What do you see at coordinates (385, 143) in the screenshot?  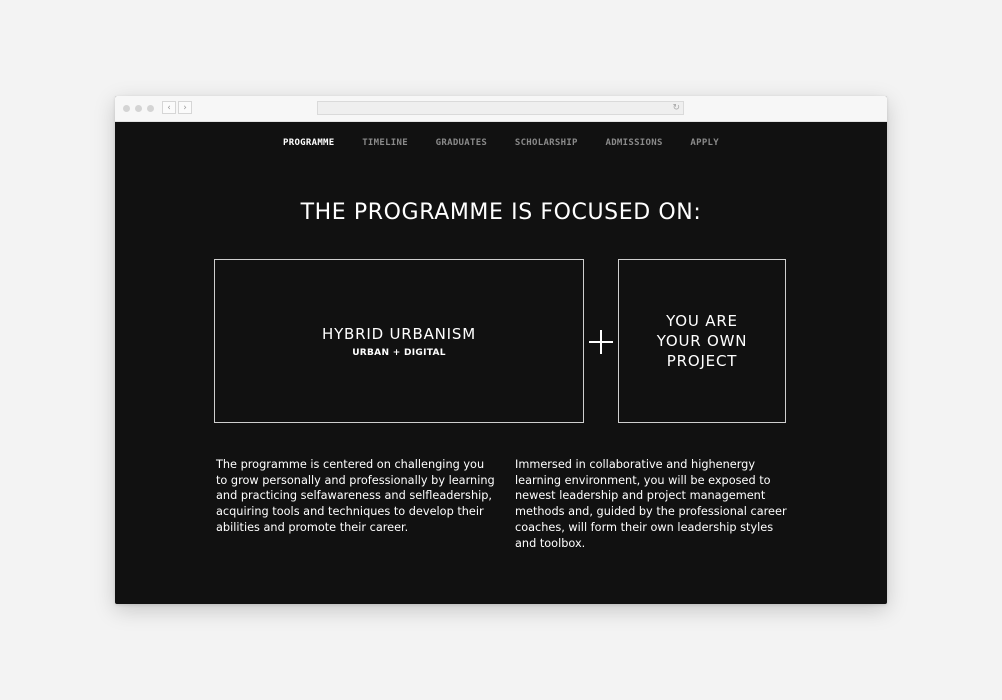 I see `nav-item-timeline: TIMELINE` at bounding box center [385, 143].